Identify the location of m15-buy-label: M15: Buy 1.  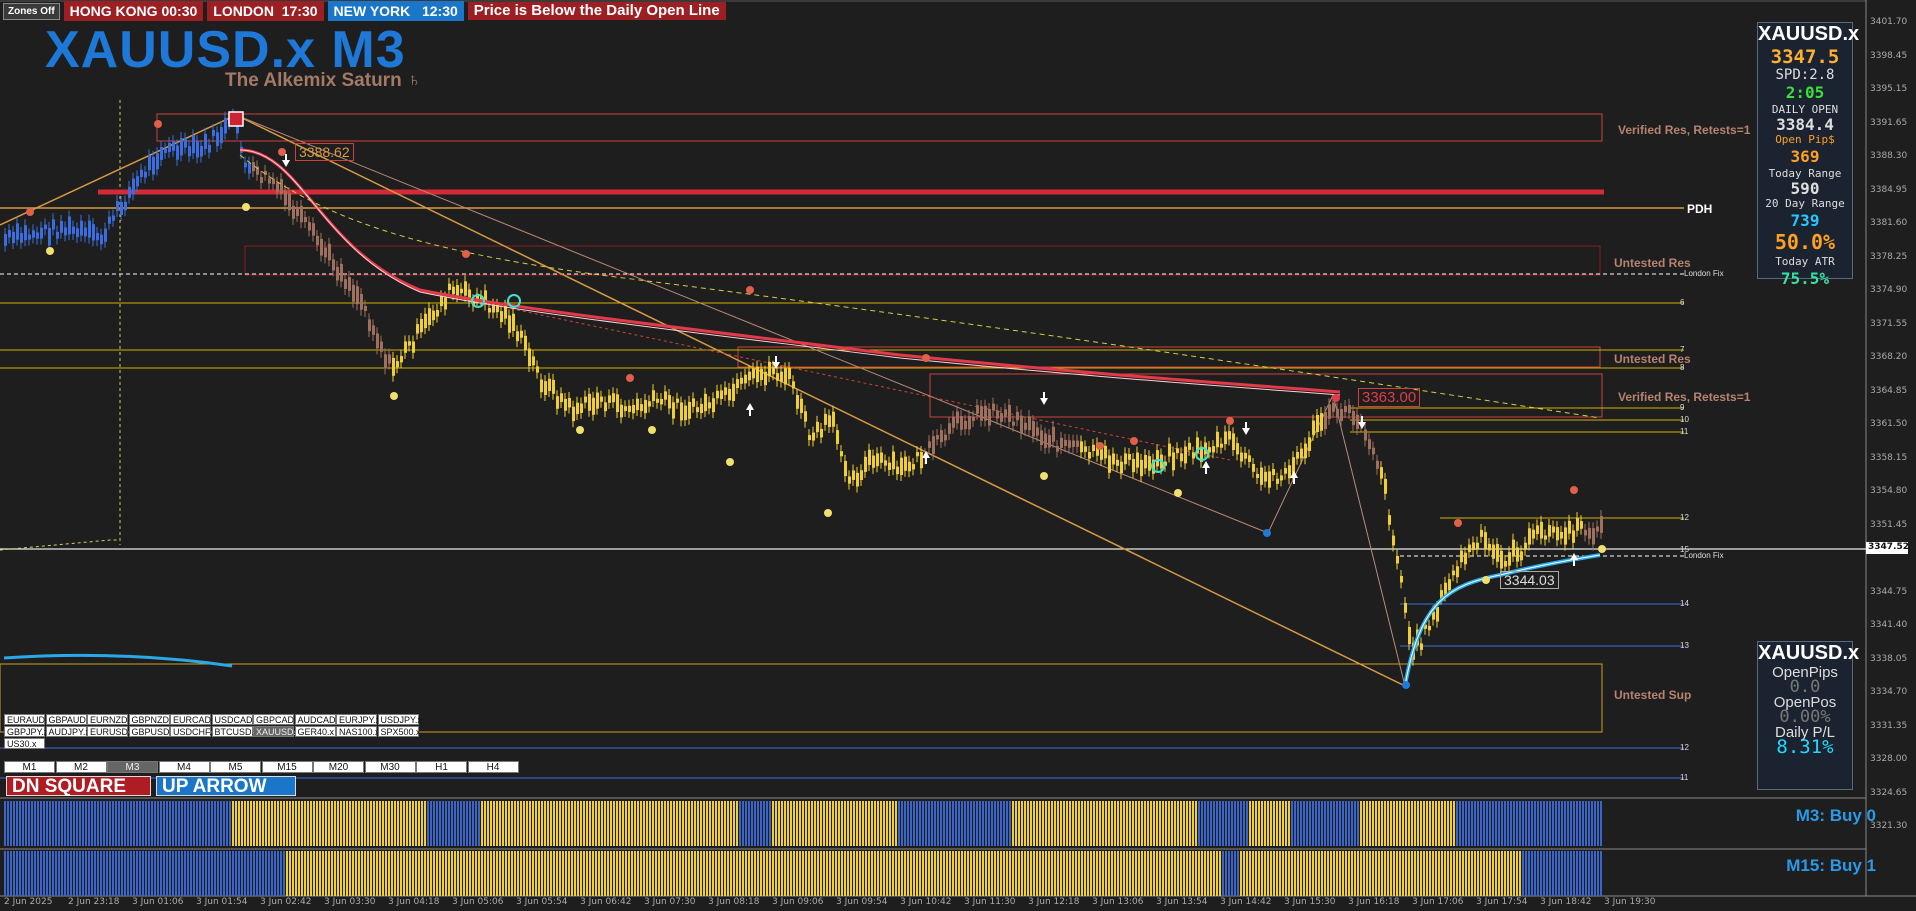
(1831, 865).